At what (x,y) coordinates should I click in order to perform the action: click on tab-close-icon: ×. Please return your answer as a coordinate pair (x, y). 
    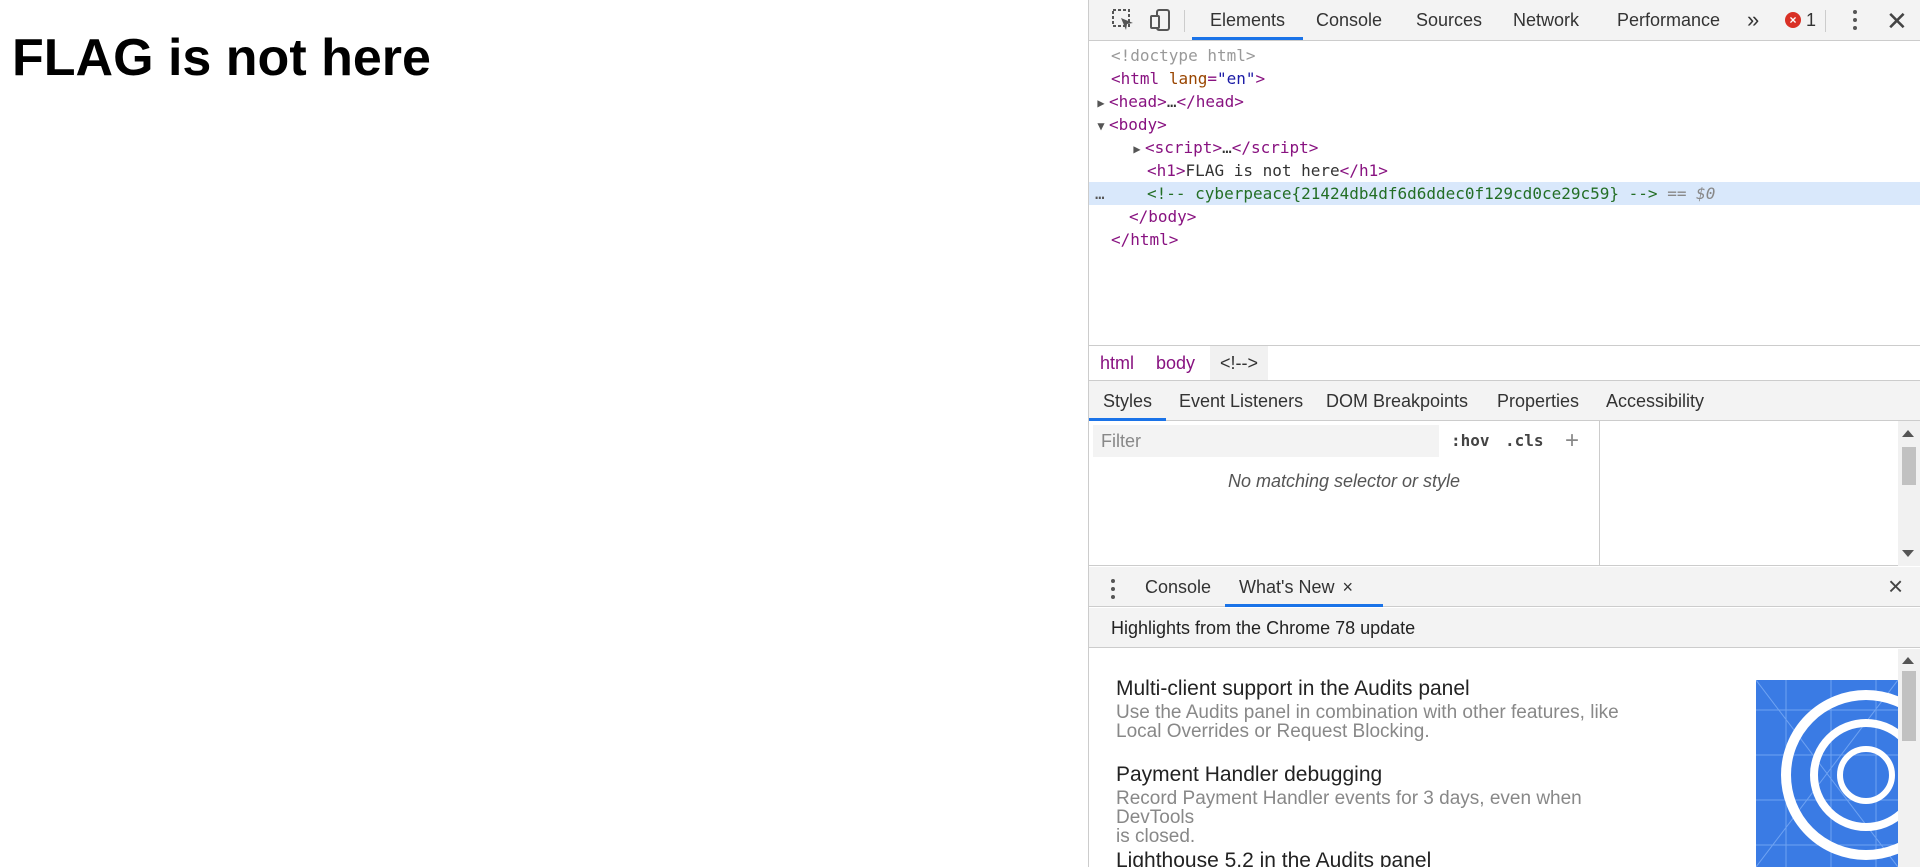
    Looking at the image, I should click on (1347, 587).